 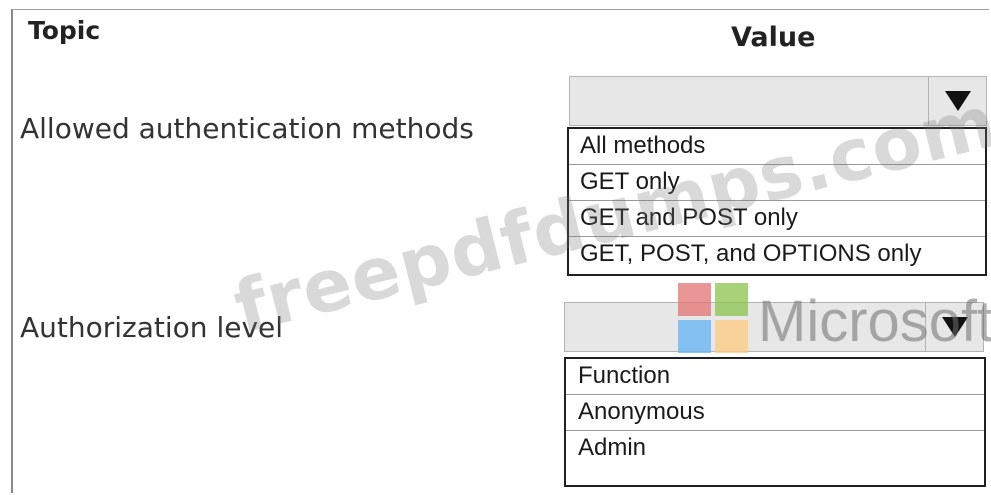 I want to click on logo-blue-square, so click(x=694, y=336).